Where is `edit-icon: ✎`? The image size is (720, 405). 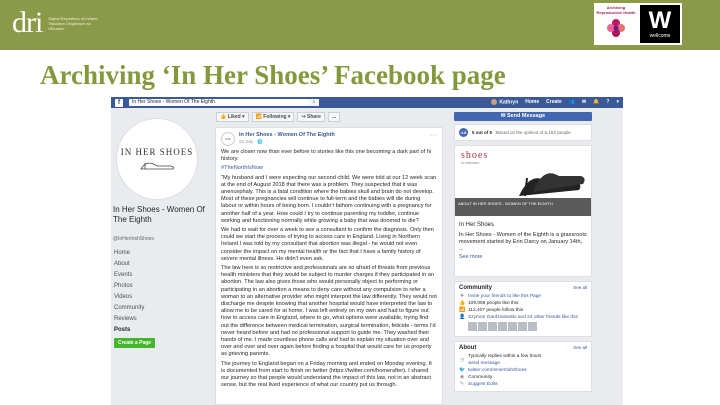 edit-icon: ✎ is located at coordinates (462, 384).